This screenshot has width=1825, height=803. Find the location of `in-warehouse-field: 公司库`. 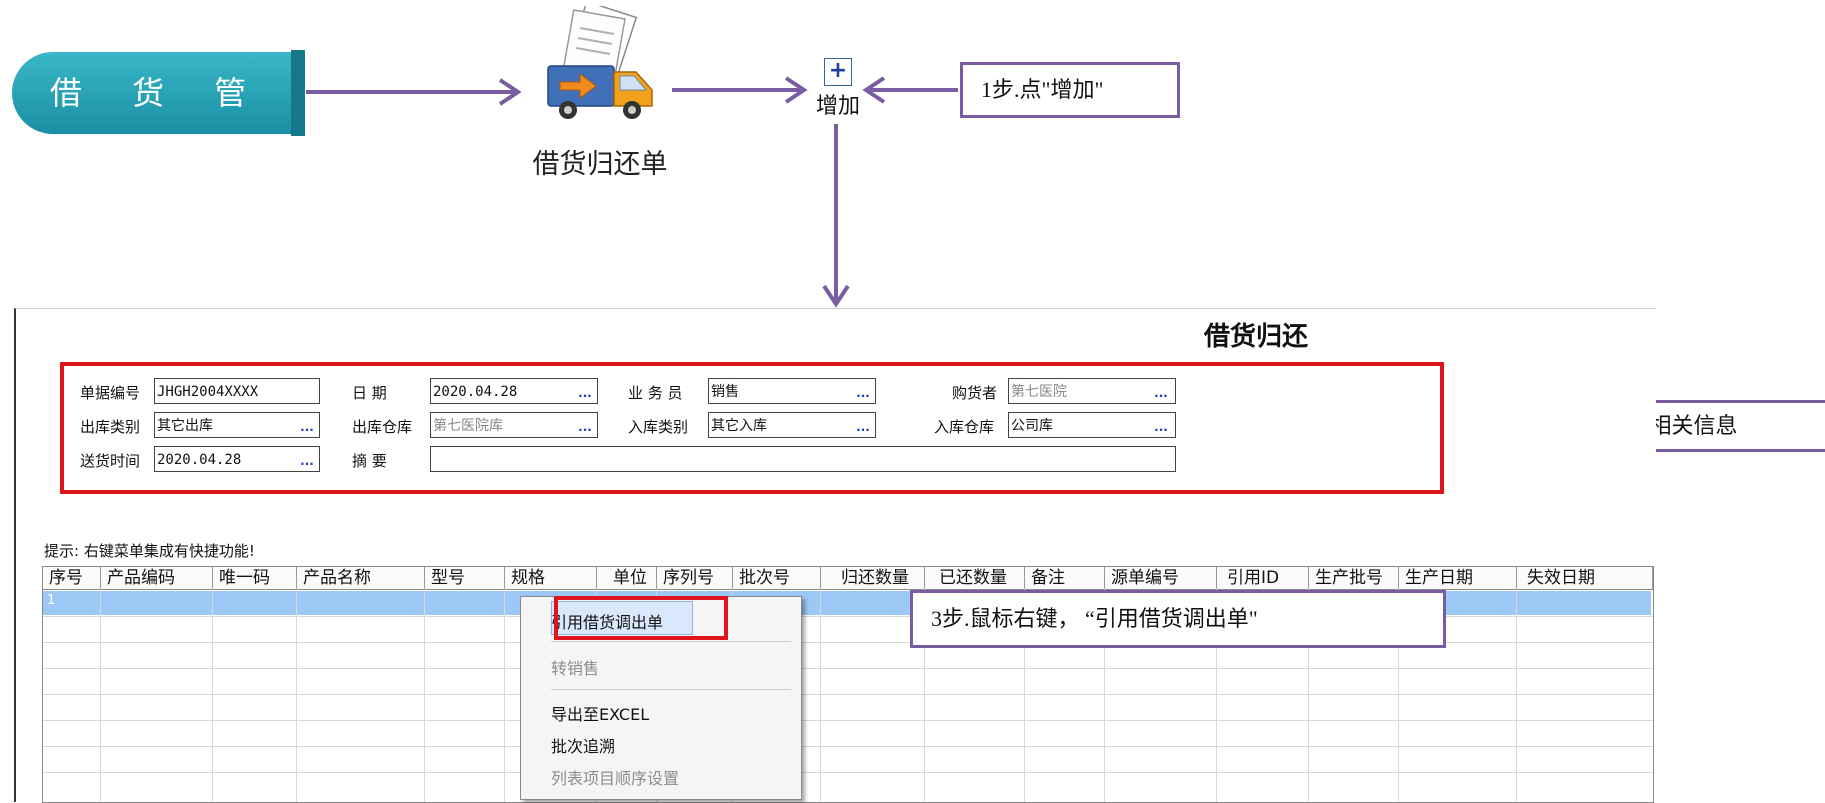

in-warehouse-field: 公司库 is located at coordinates (1092, 425).